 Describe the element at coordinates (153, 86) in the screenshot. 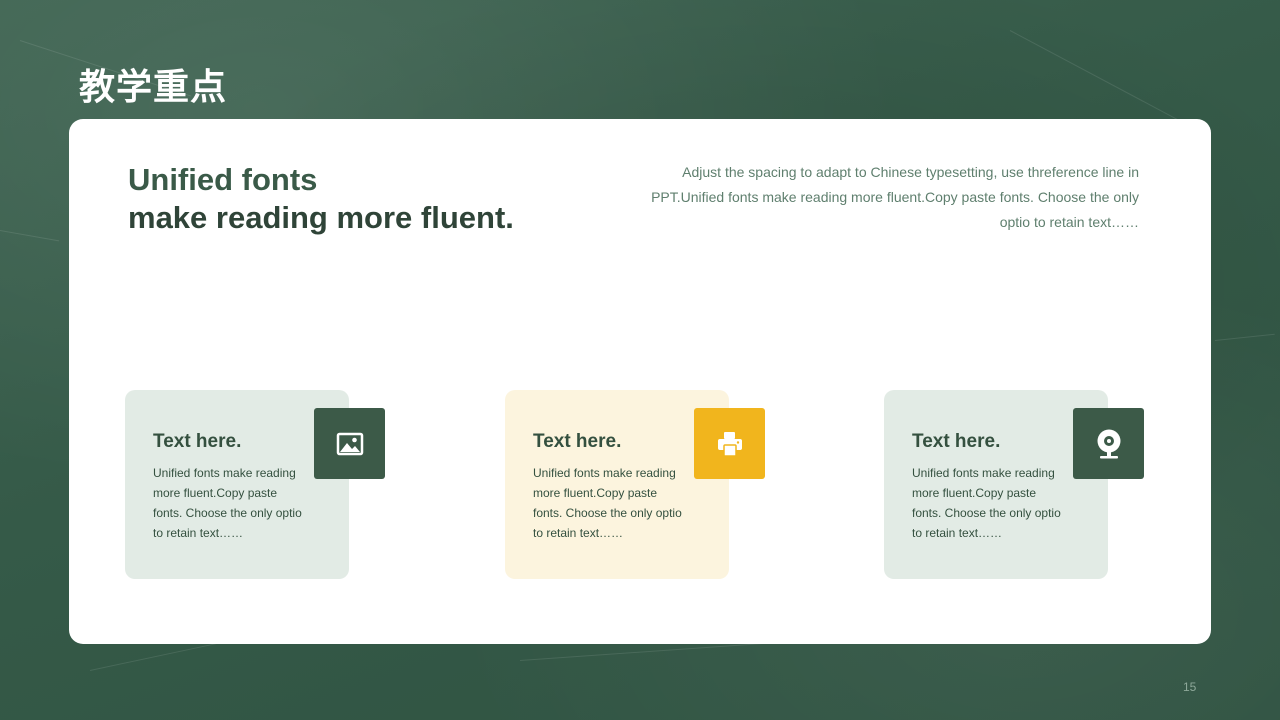

I see `page-title: 教学重点` at that location.